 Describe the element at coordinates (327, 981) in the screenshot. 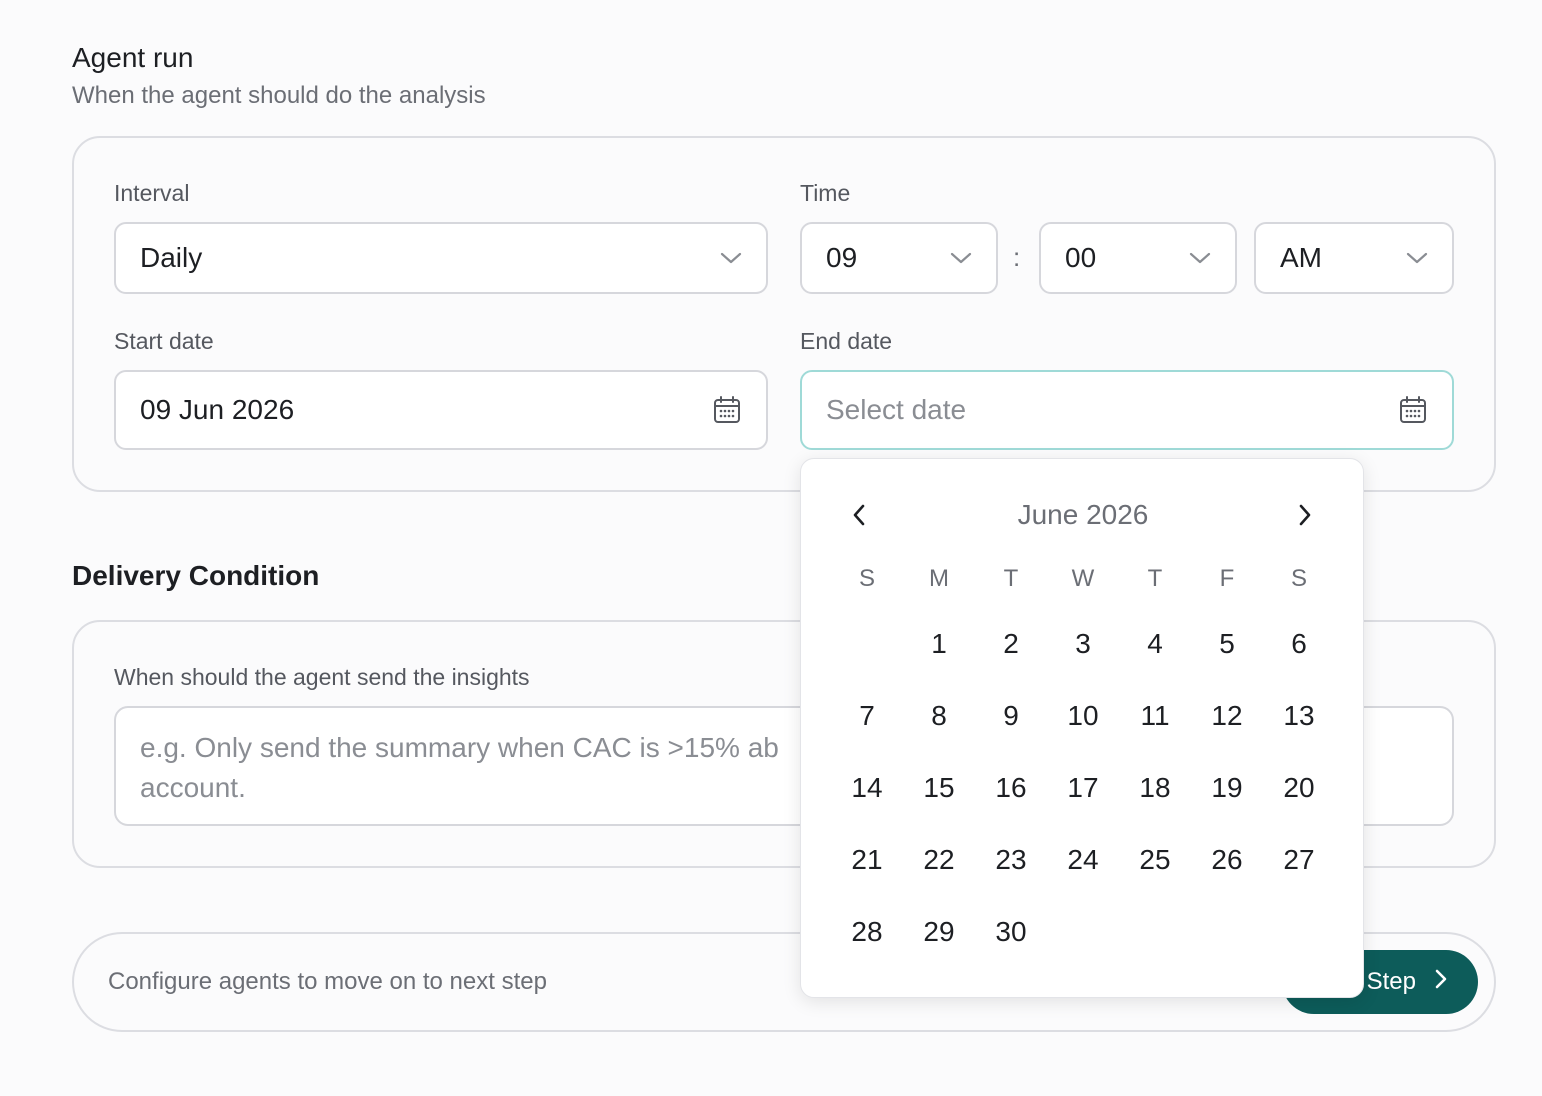

I see `footer-message: Configure agents to move on to next step` at that location.